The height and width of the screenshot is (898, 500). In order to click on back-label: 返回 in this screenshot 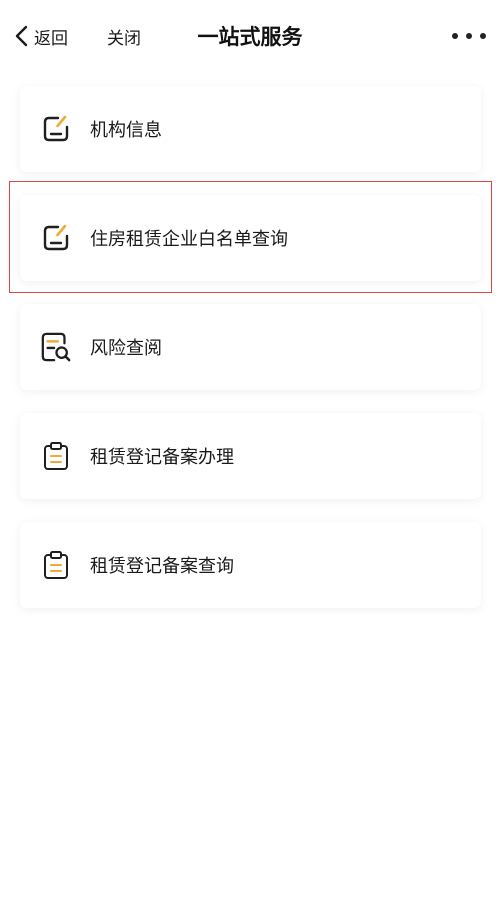, I will do `click(51, 38)`.